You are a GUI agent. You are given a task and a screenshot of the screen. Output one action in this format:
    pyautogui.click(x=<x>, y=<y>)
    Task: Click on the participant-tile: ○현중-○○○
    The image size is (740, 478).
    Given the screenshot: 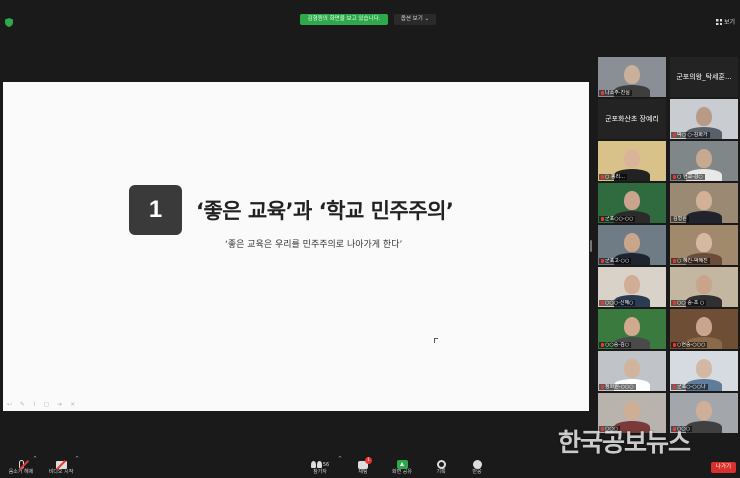 What is the action you would take?
    pyautogui.click(x=704, y=329)
    